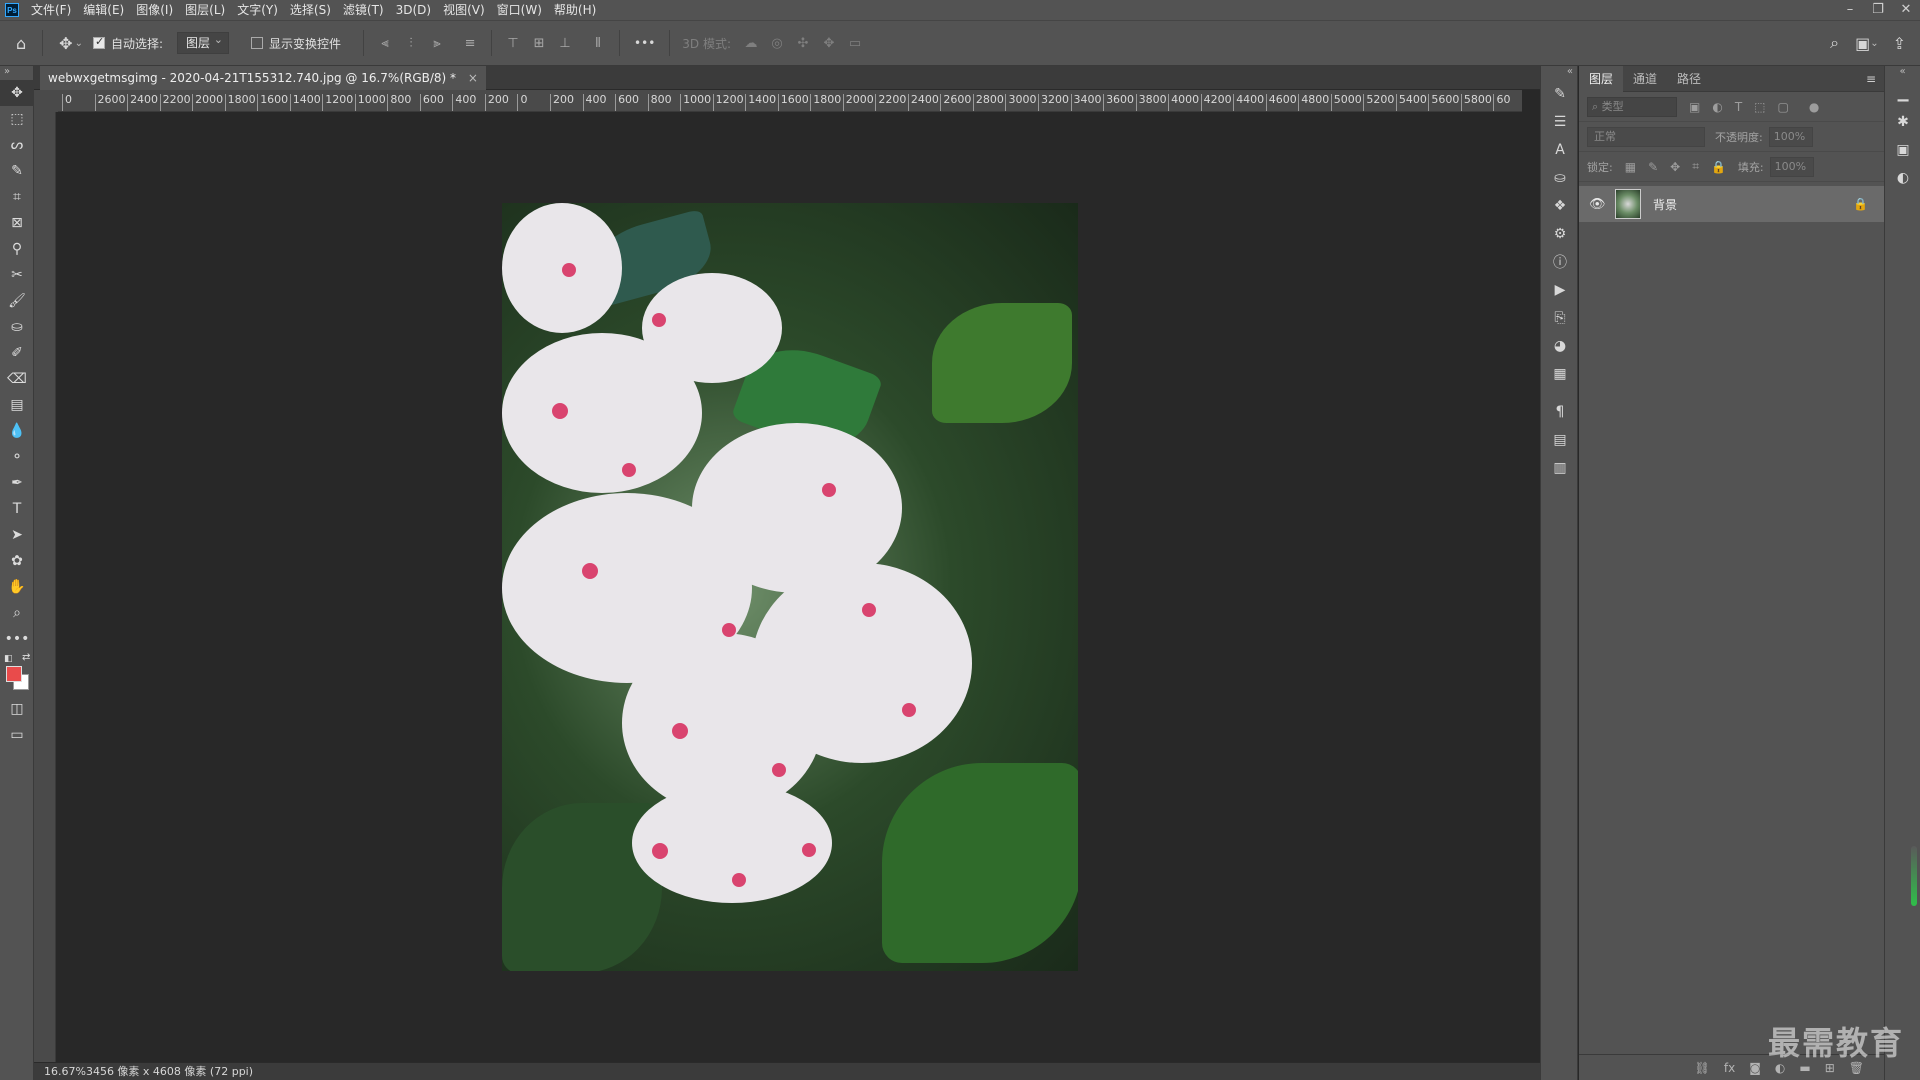  Describe the element at coordinates (1783, 107) in the screenshot. I see `smart-object-filter-icon: ▢` at that location.